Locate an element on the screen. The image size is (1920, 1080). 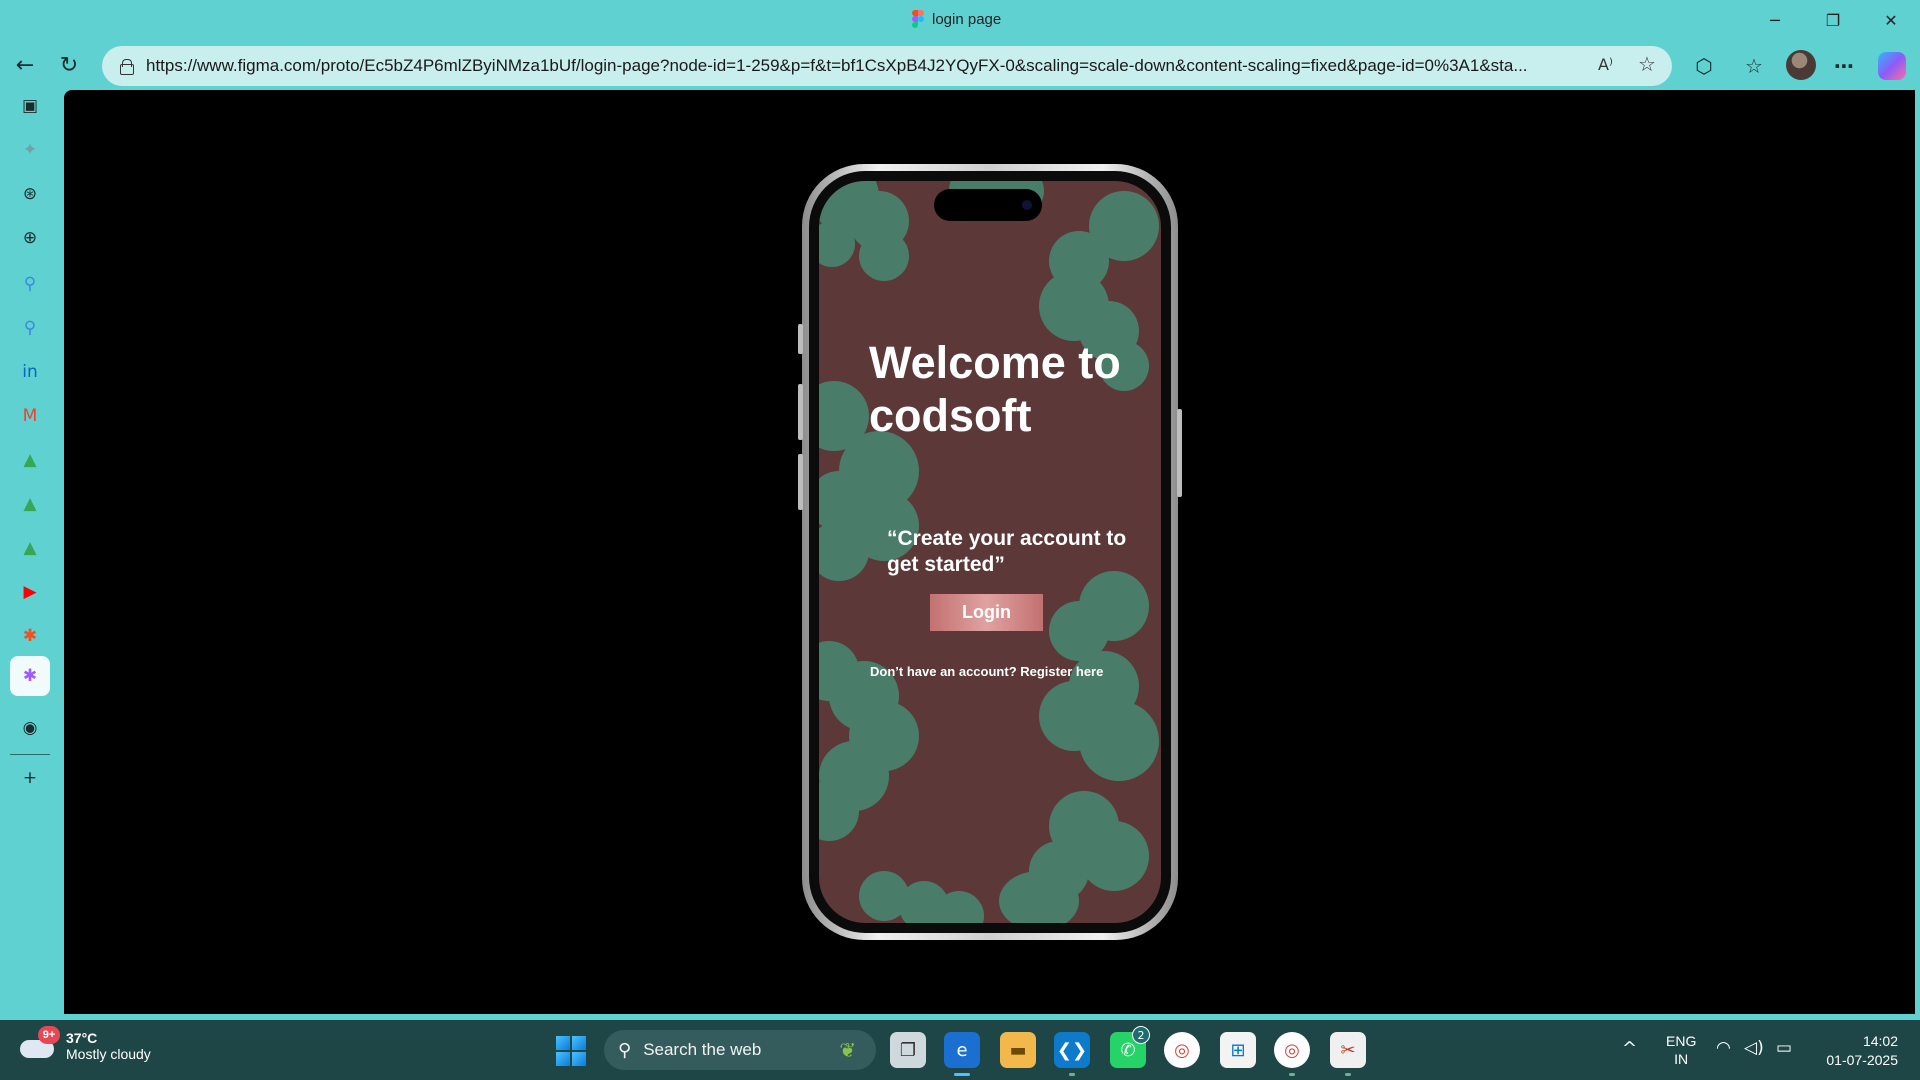
file-explorer-icon: ▬ is located at coordinates (1018, 1050).